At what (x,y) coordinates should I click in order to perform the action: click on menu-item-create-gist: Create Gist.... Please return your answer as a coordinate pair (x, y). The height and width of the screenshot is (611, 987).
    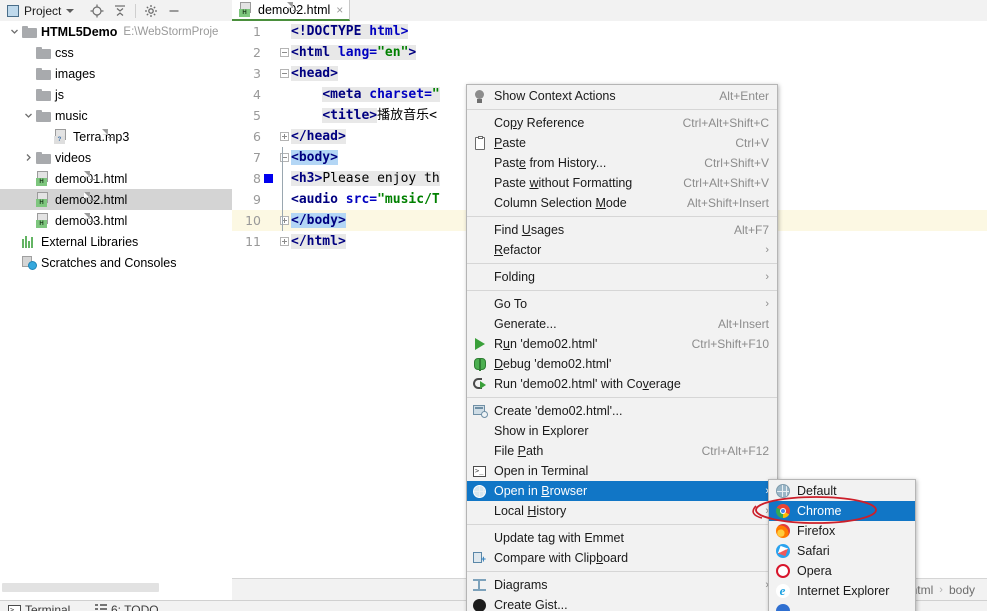
    Looking at the image, I should click on (622, 603).